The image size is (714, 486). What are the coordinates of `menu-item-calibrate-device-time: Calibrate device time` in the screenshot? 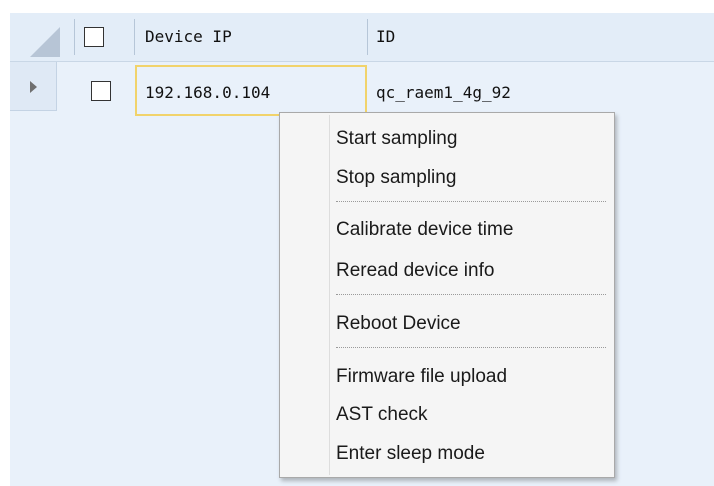 It's located at (471, 230).